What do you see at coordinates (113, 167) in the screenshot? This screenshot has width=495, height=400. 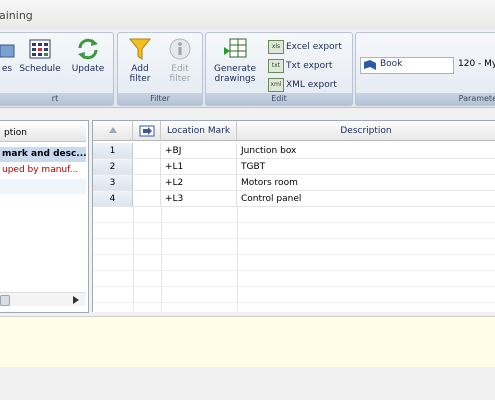 I see `row-number: 2` at bounding box center [113, 167].